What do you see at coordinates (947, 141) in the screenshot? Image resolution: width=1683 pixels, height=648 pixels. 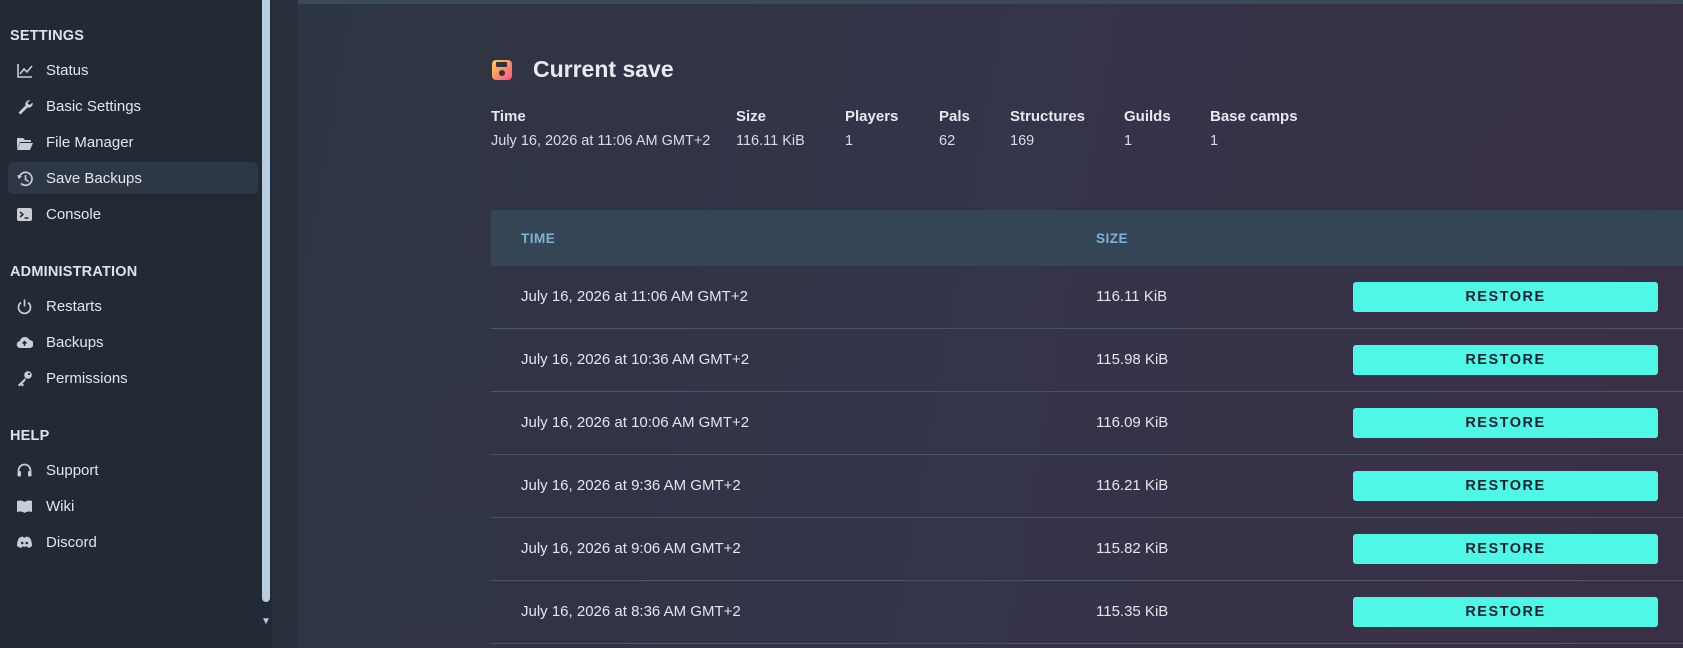 I see `stat-value: 62` at bounding box center [947, 141].